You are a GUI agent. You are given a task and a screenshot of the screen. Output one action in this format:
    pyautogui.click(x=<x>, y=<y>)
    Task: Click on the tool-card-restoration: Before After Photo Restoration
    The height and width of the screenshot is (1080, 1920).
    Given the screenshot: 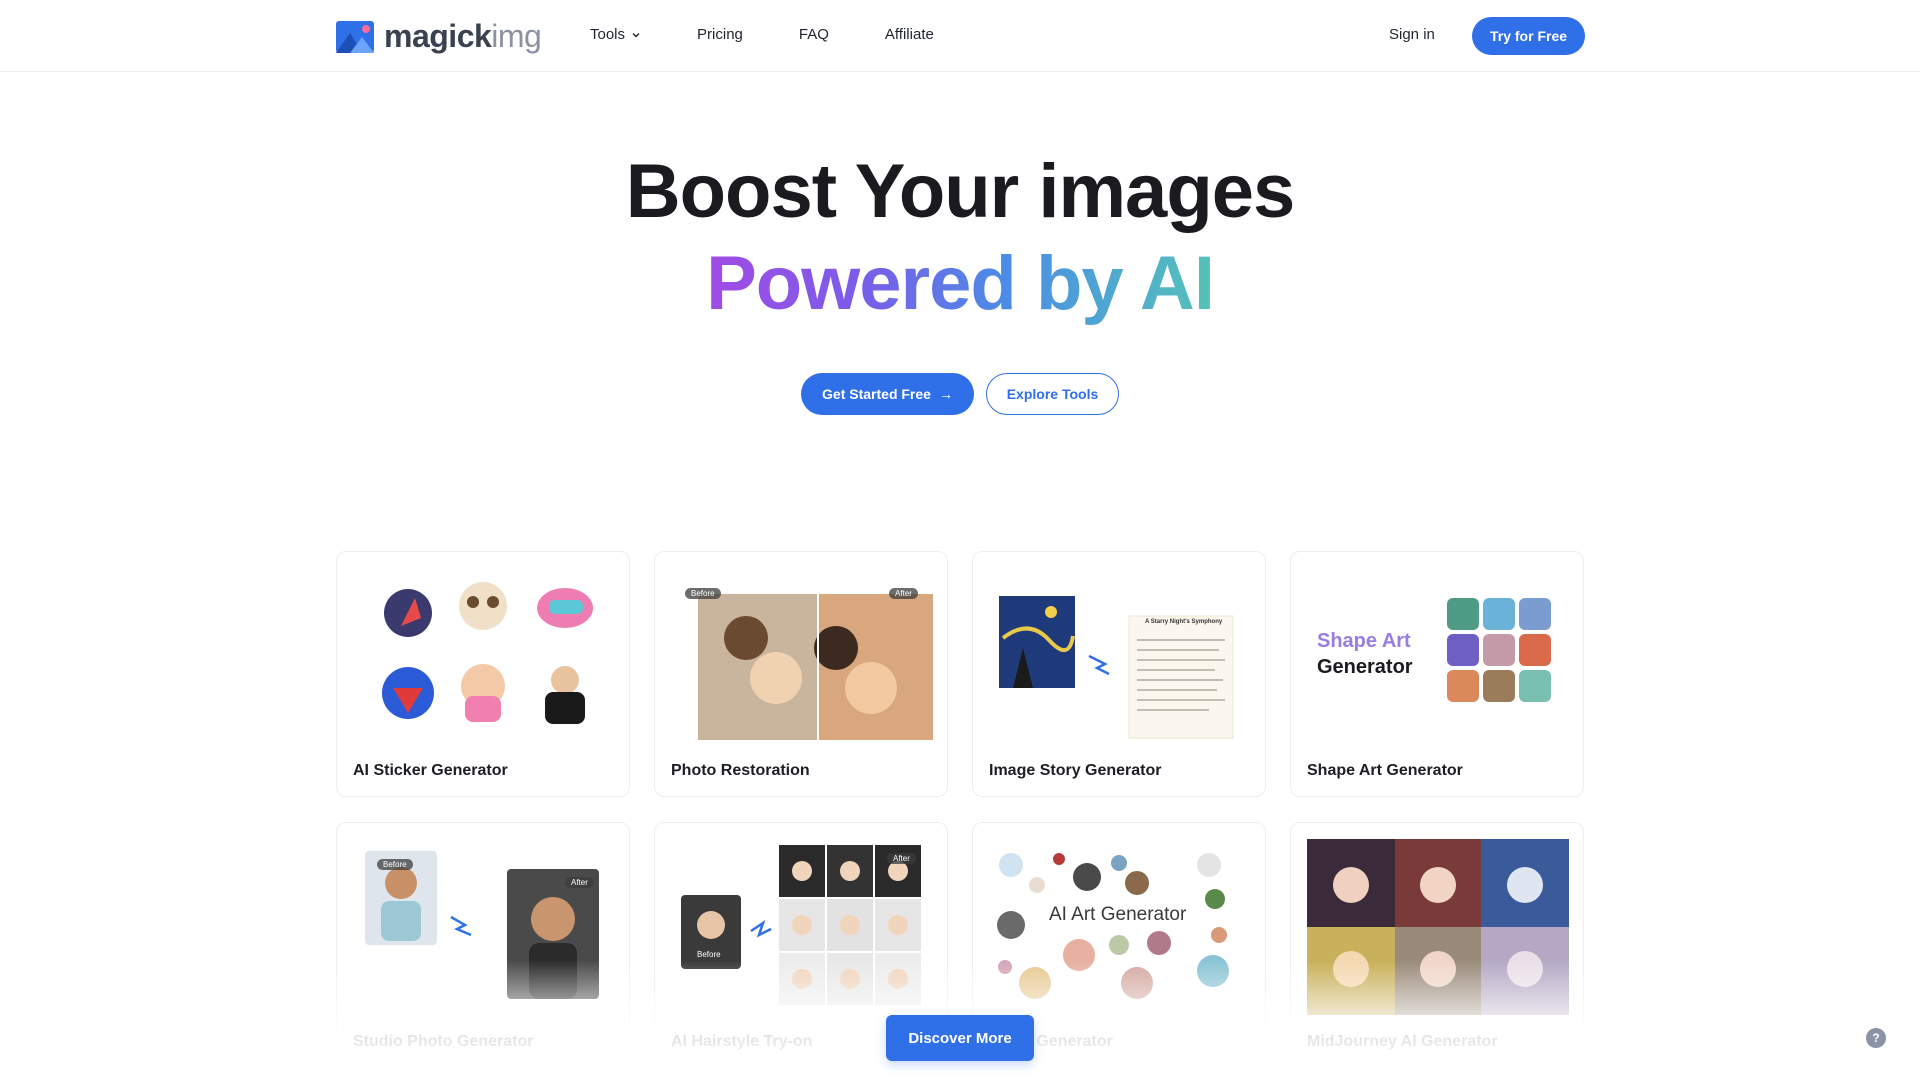 What is the action you would take?
    pyautogui.click(x=801, y=674)
    